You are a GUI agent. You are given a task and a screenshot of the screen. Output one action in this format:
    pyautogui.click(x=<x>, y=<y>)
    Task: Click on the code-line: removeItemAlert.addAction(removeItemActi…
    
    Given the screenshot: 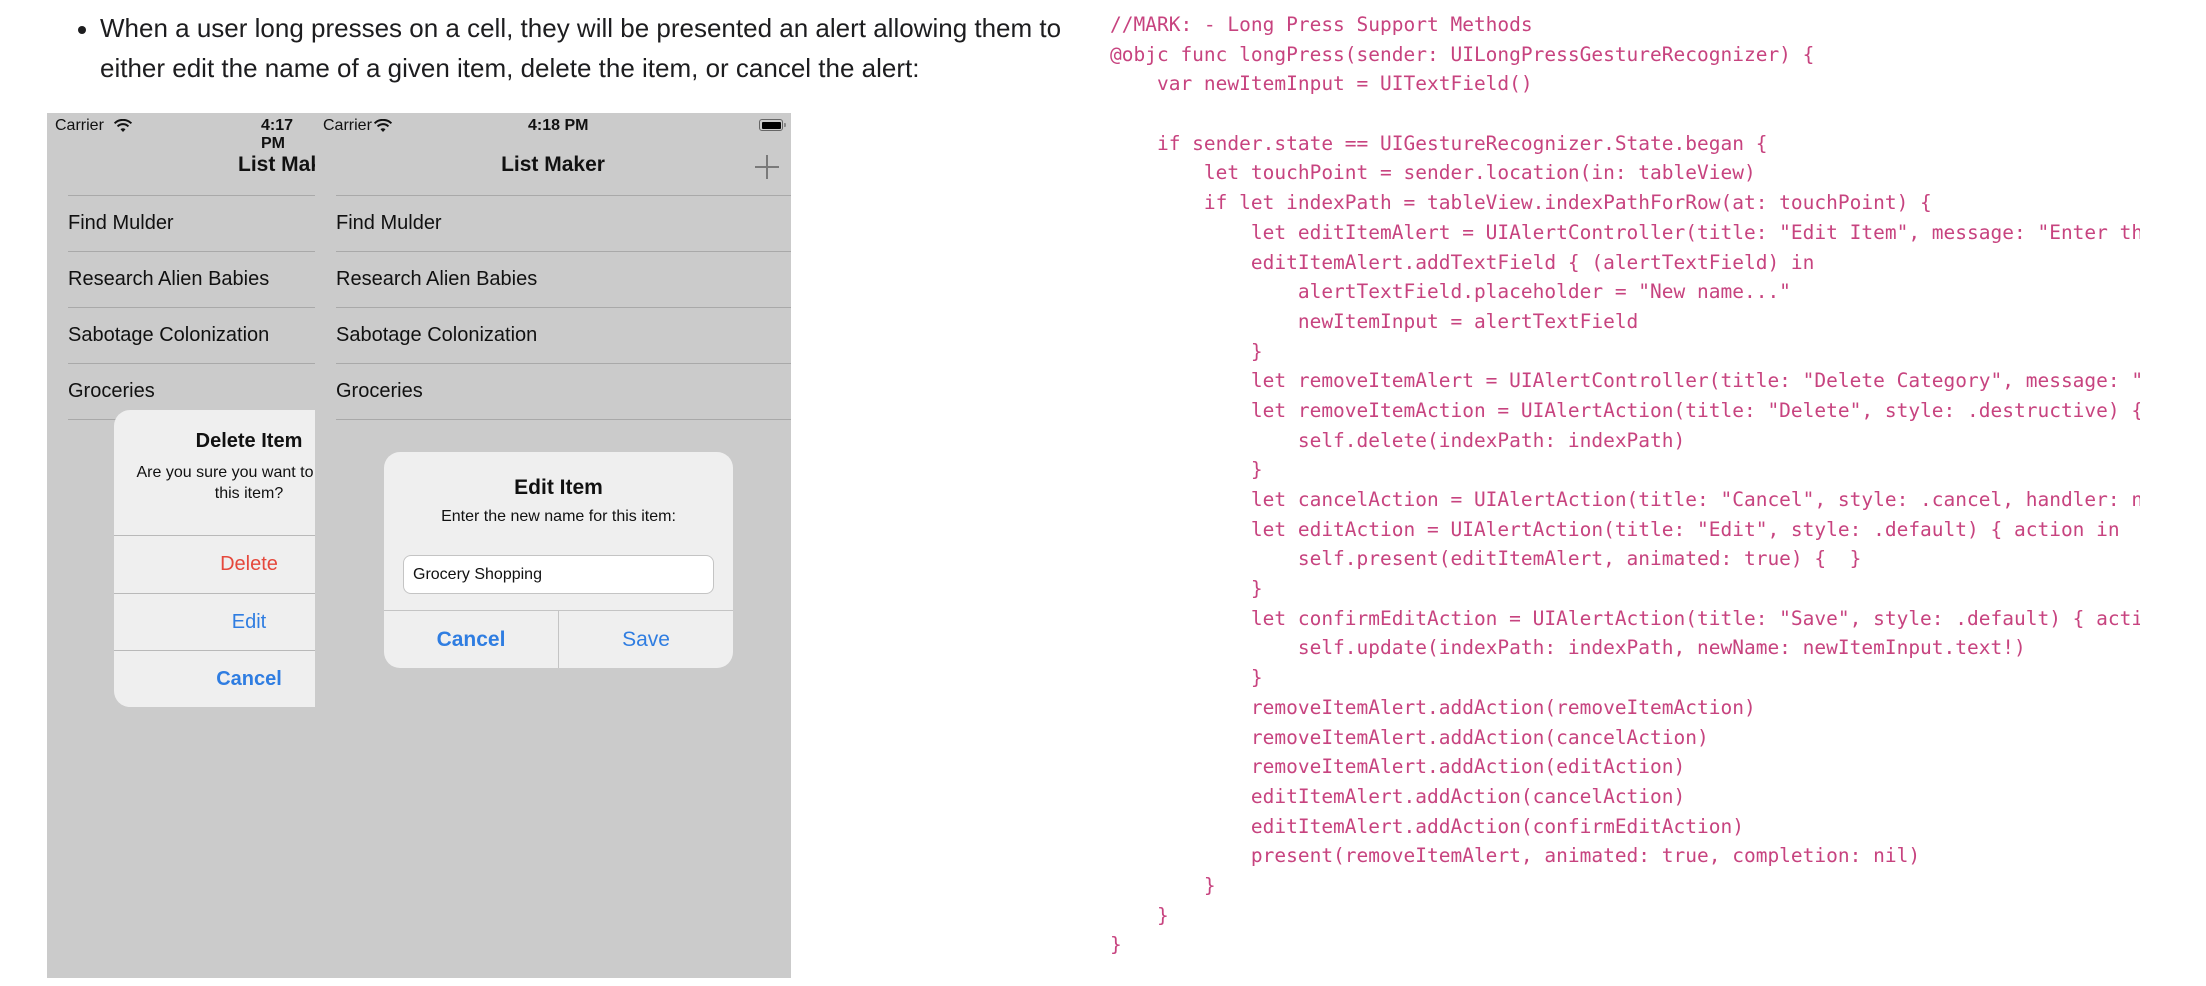 What is the action you would take?
    pyautogui.click(x=1433, y=707)
    